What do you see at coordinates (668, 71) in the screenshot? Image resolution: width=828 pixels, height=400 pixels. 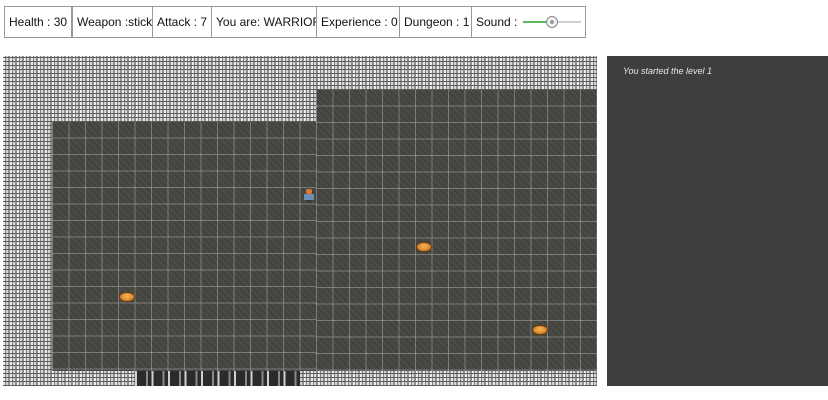 I see `log-message: You started the level 1` at bounding box center [668, 71].